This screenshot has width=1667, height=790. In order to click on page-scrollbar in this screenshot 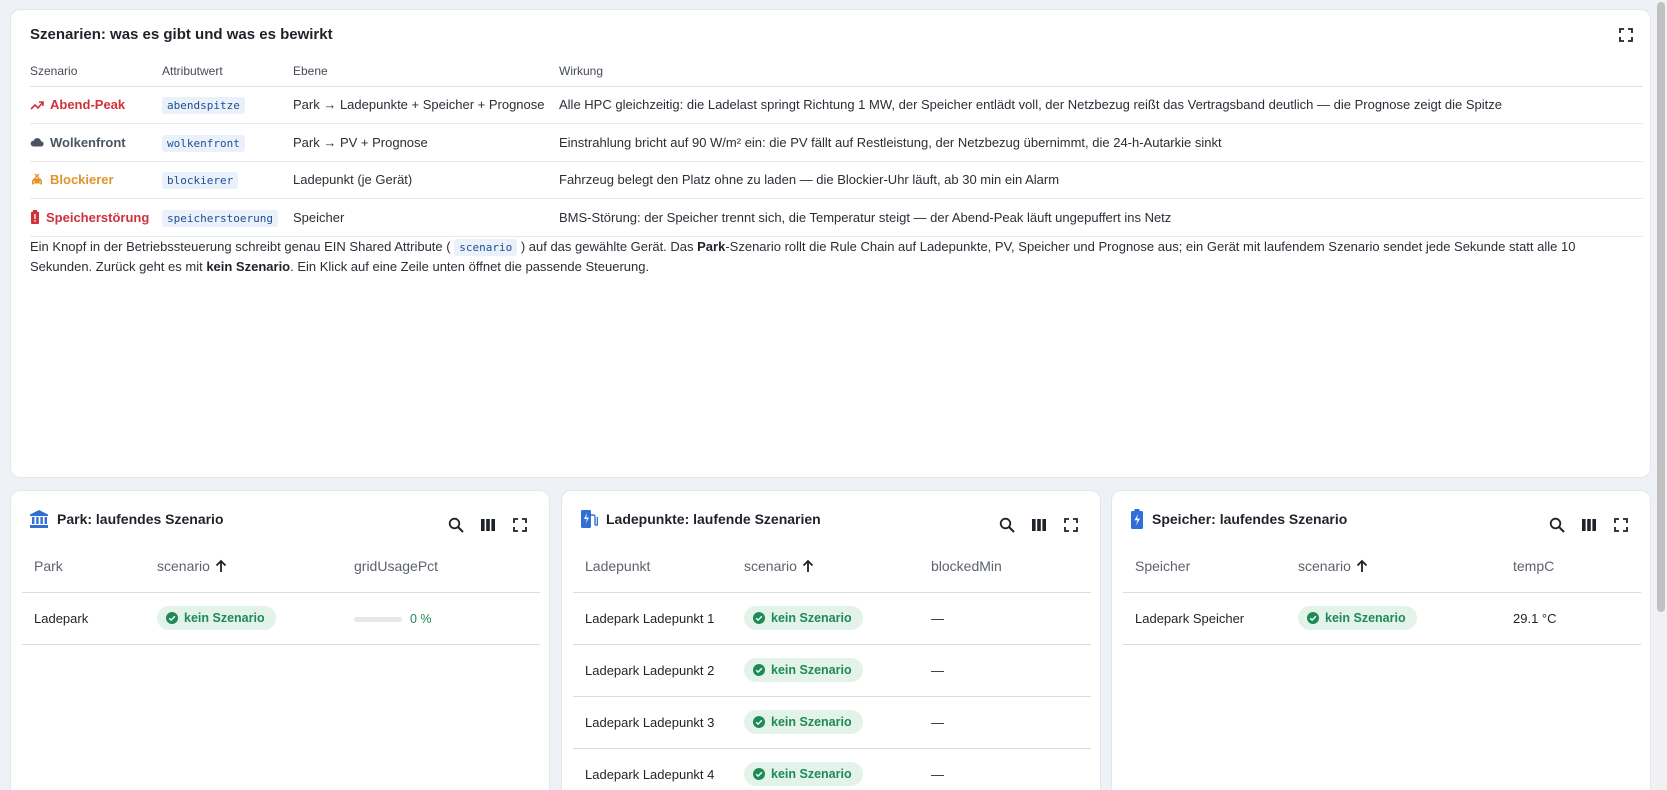, I will do `click(1661, 395)`.